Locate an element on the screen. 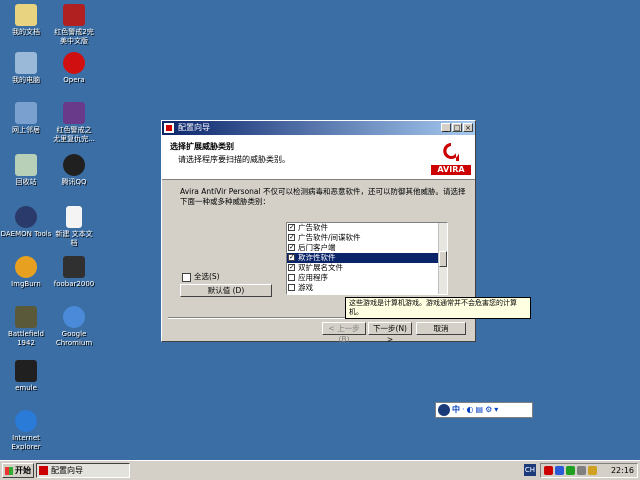  desktop-icon-new-text-file: 新建 文本文 档 is located at coordinates (74, 227).